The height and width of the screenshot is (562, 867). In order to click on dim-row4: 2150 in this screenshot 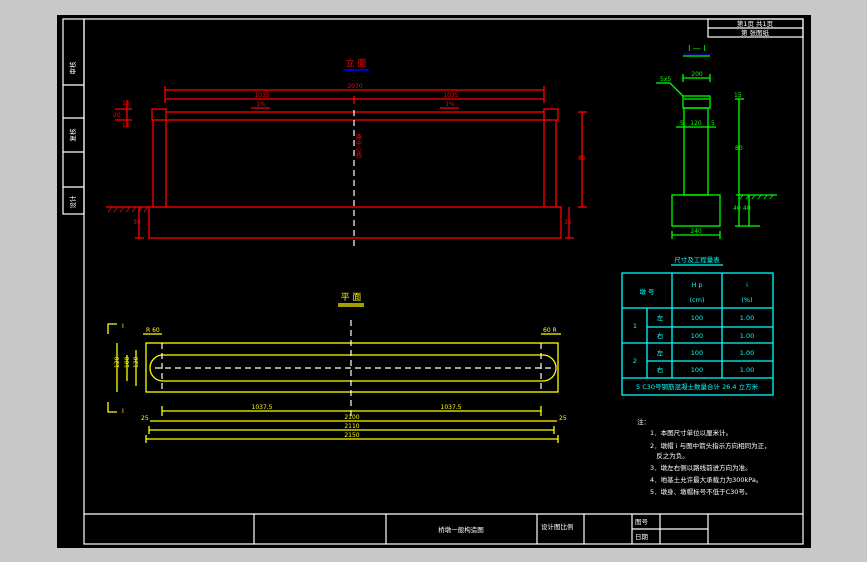, I will do `click(351, 435)`.